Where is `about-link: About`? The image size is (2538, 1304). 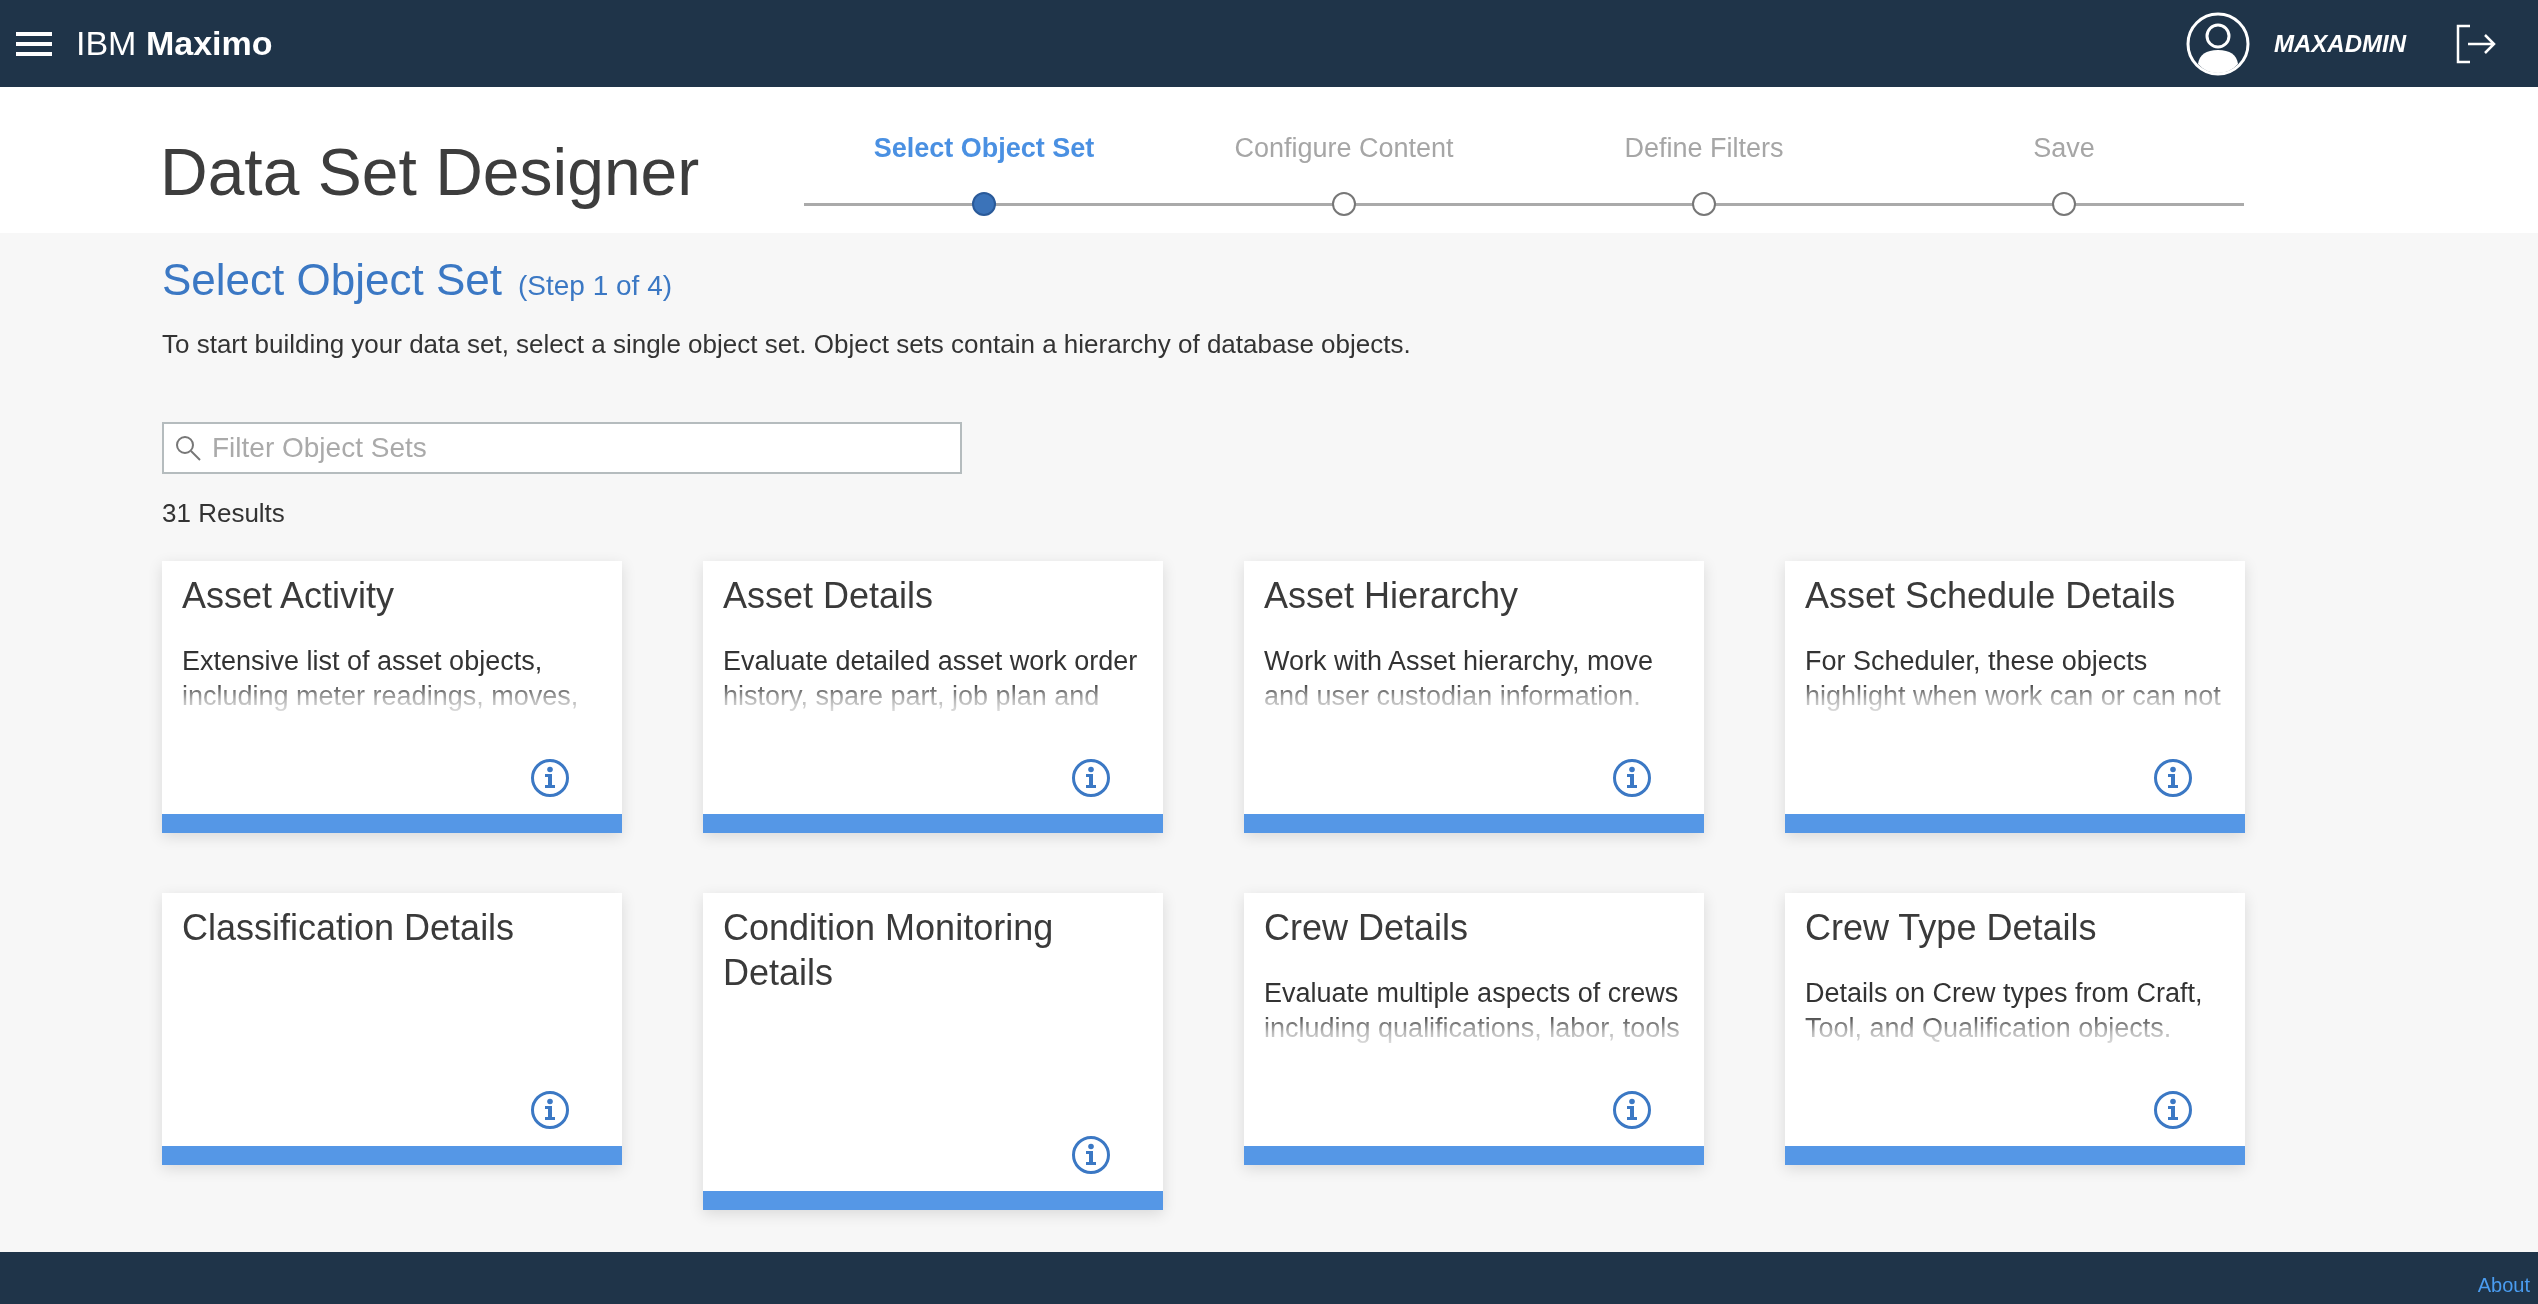
about-link: About is located at coordinates (2503, 1285).